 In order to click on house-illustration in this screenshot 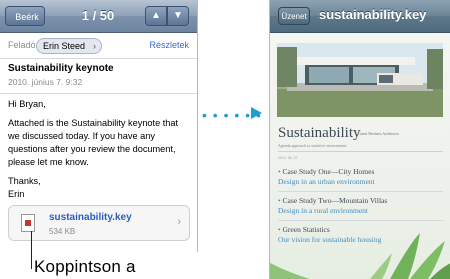, I will do `click(360, 80)`.